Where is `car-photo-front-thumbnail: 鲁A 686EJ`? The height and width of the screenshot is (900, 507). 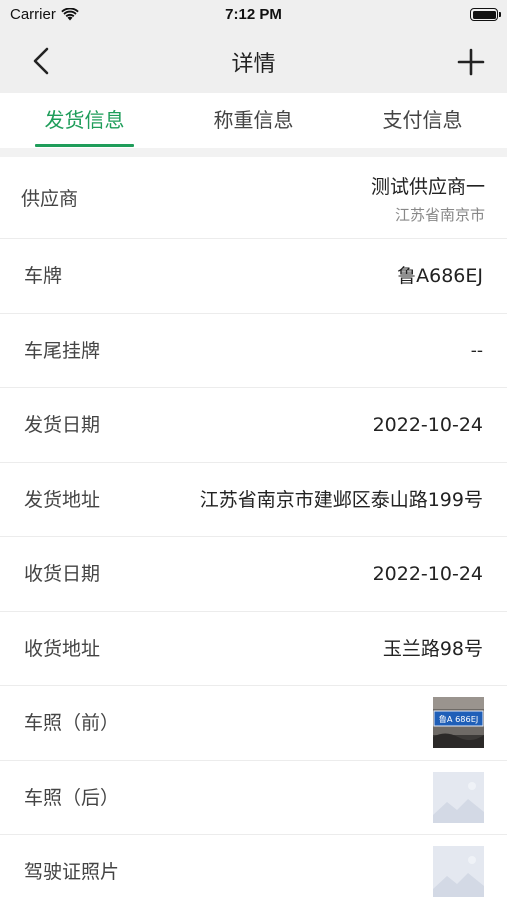 car-photo-front-thumbnail: 鲁A 686EJ is located at coordinates (458, 722).